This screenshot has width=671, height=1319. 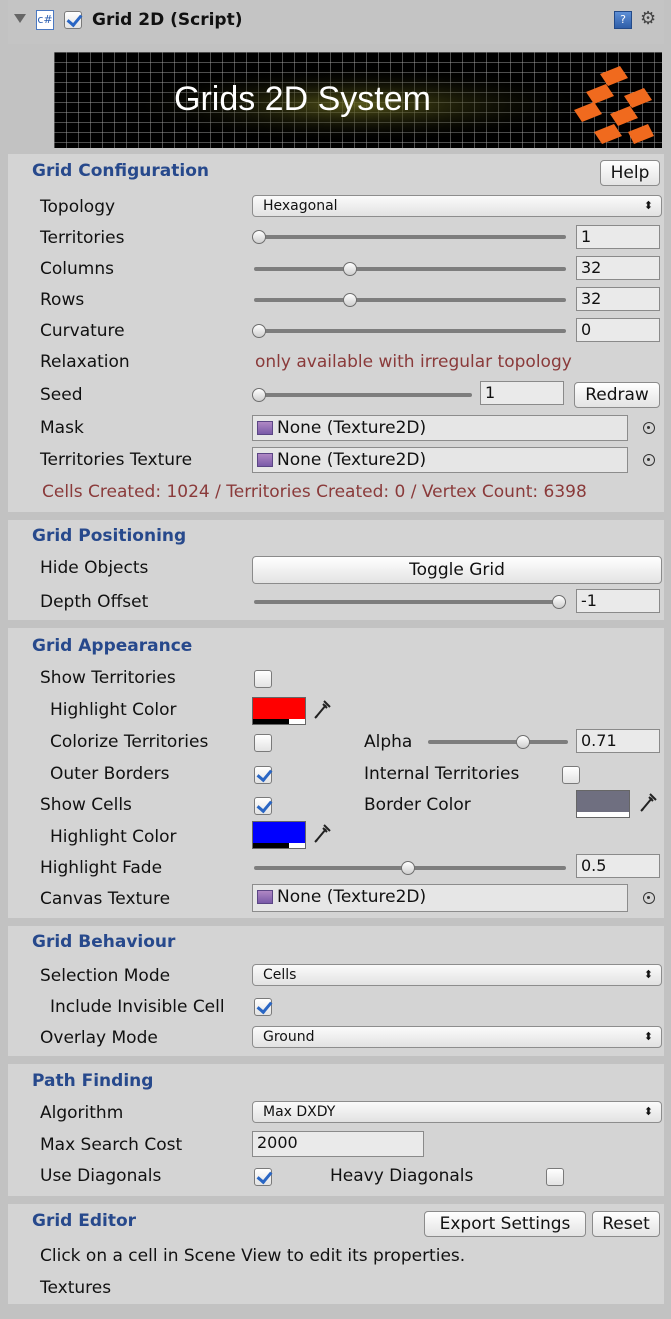 What do you see at coordinates (410, 237) in the screenshot?
I see `territories-slider-track` at bounding box center [410, 237].